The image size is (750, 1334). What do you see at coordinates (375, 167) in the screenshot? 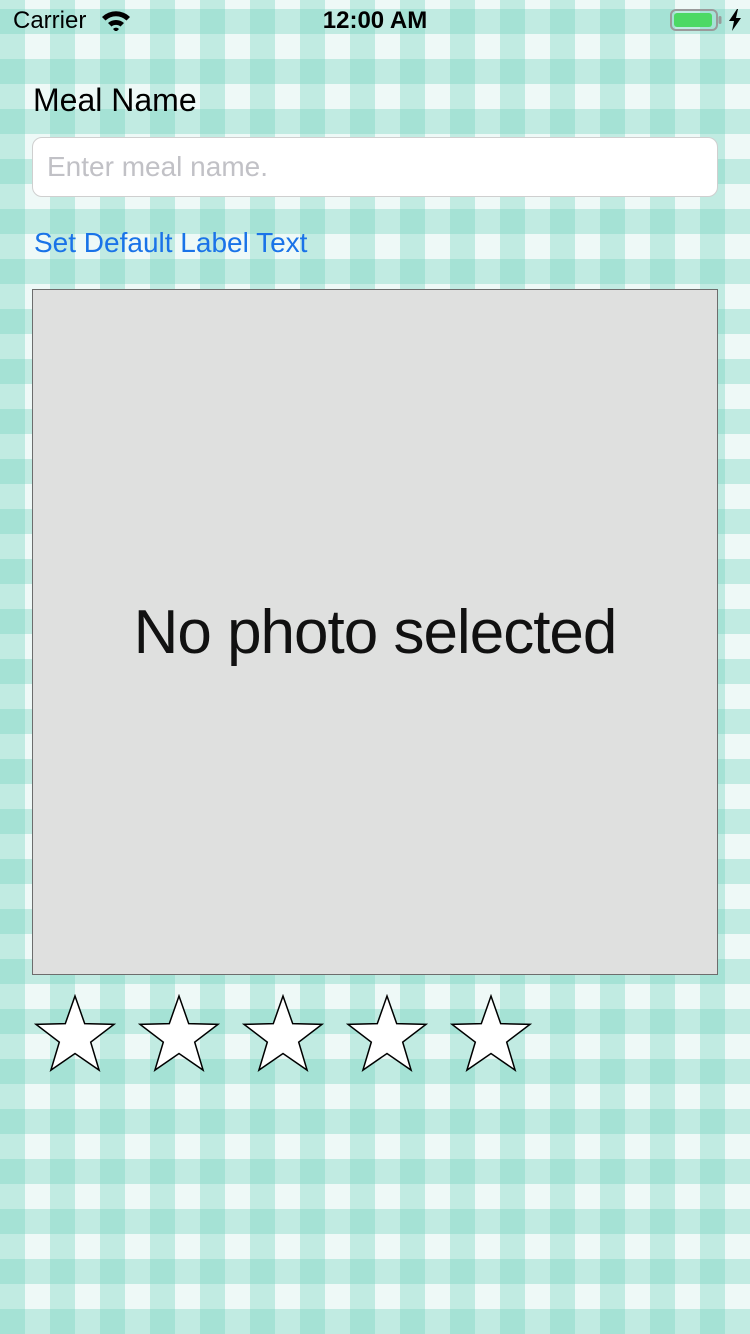
I see `meal-name-input` at bounding box center [375, 167].